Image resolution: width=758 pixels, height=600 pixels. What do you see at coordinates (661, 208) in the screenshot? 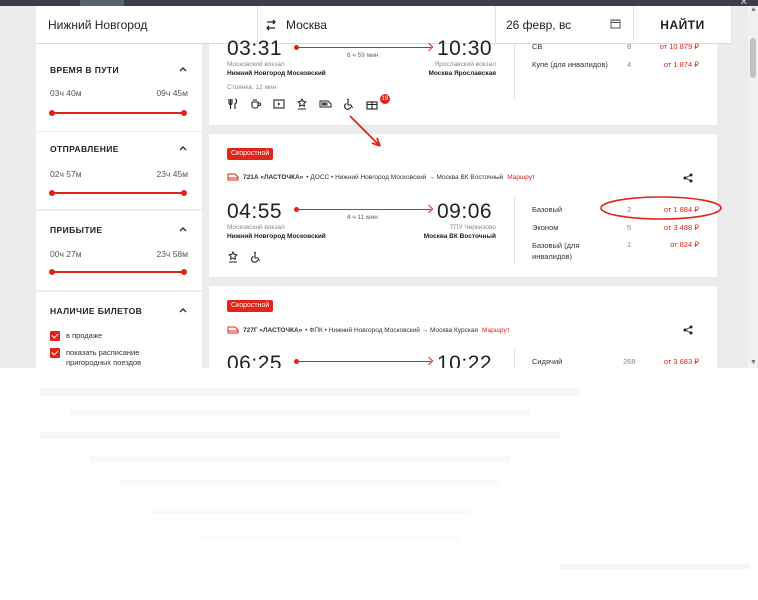
I see `annotation-circle` at bounding box center [661, 208].